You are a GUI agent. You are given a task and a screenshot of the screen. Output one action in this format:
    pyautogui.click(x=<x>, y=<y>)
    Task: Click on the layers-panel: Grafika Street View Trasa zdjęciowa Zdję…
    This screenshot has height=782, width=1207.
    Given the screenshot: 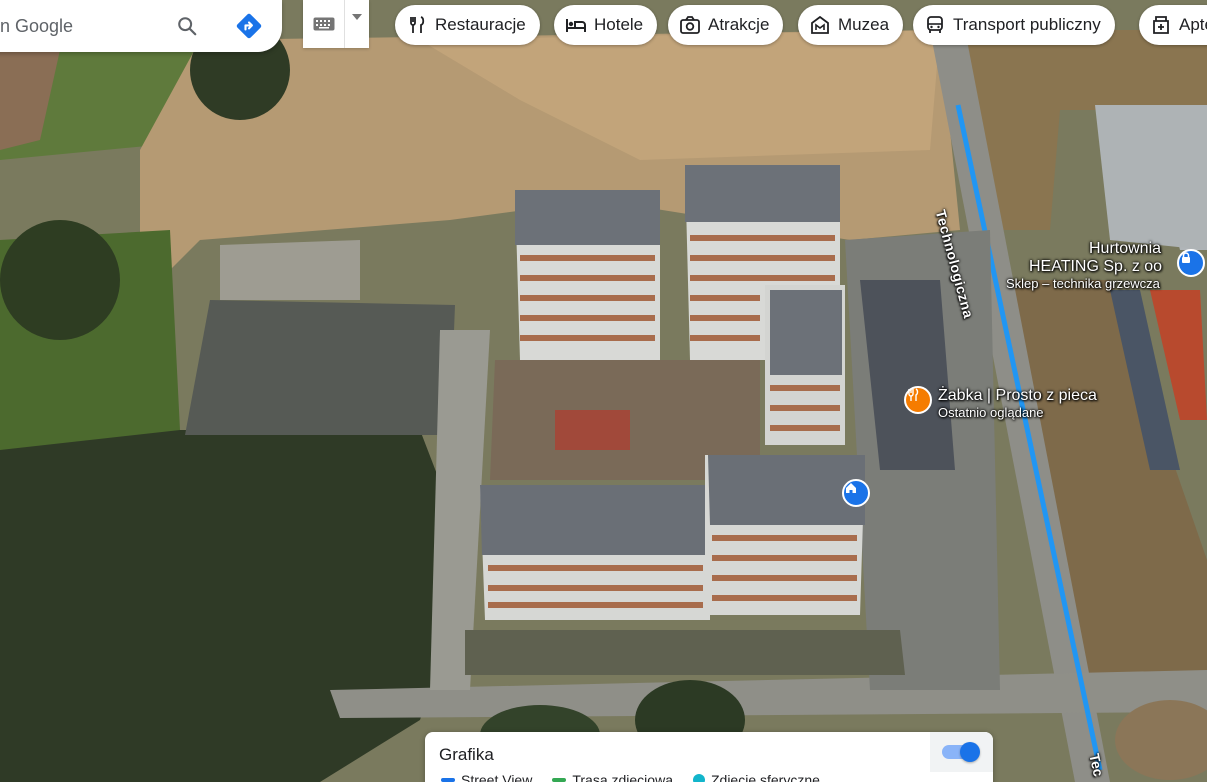 What is the action you would take?
    pyautogui.click(x=709, y=757)
    